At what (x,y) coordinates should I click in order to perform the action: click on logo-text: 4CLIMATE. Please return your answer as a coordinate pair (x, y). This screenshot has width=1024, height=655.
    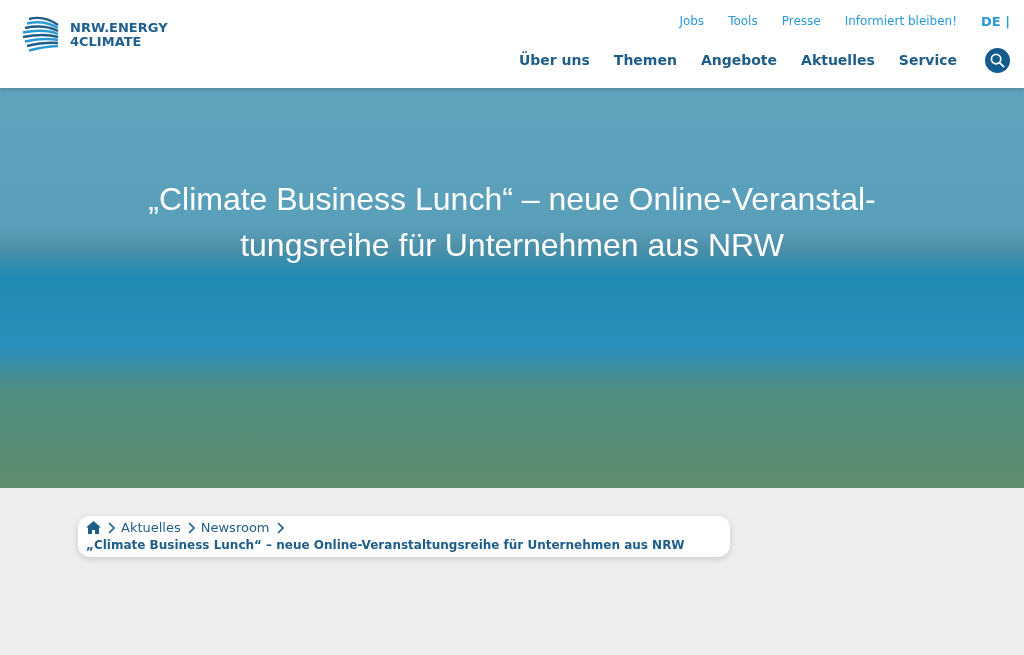
    Looking at the image, I should click on (106, 42).